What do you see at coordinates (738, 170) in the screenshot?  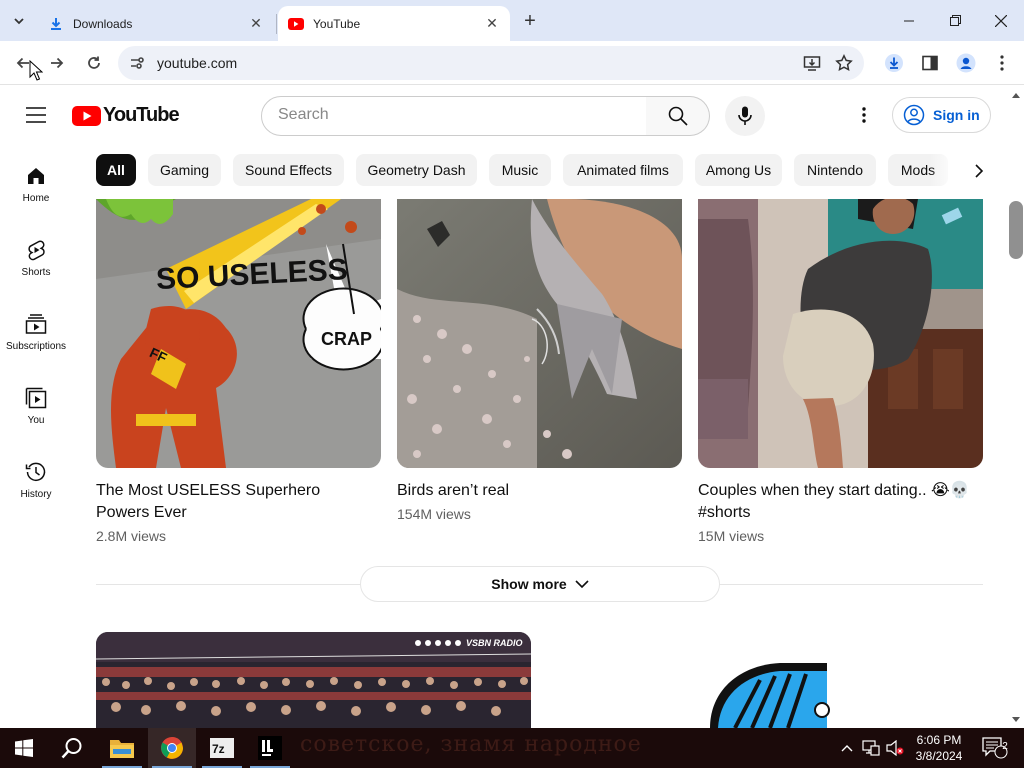 I see `chip-among-us: Among Us` at bounding box center [738, 170].